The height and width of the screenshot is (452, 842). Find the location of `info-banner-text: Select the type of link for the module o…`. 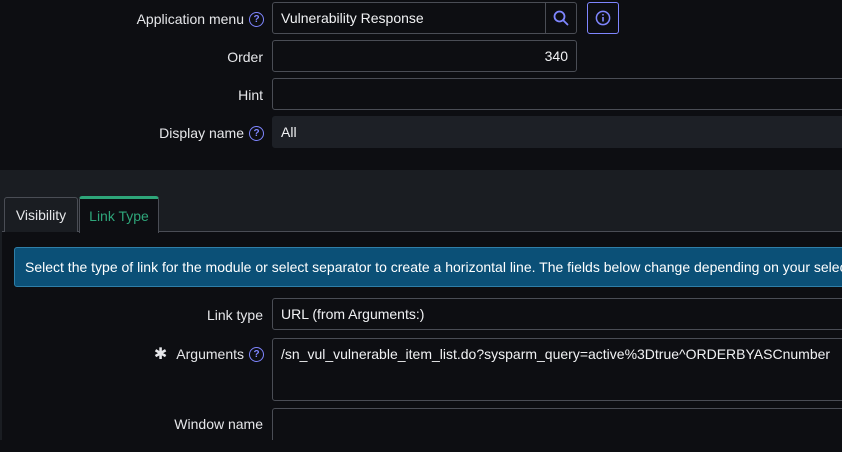

info-banner-text: Select the type of link for the module o… is located at coordinates (433, 267).